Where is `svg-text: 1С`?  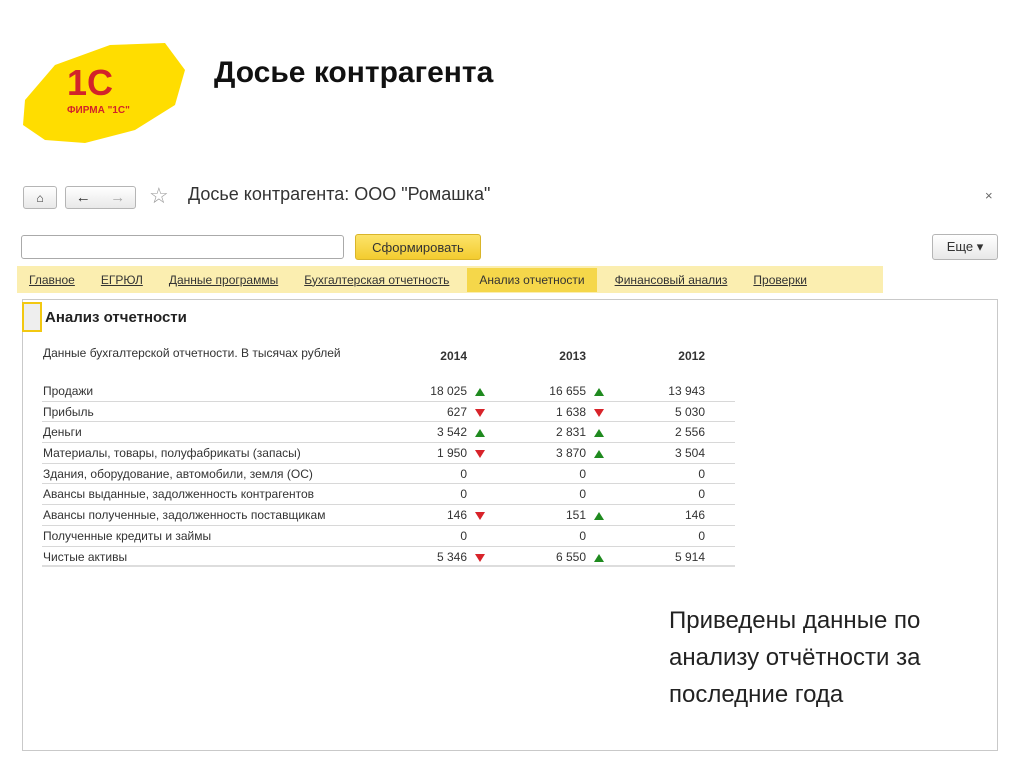 svg-text: 1С is located at coordinates (90, 82).